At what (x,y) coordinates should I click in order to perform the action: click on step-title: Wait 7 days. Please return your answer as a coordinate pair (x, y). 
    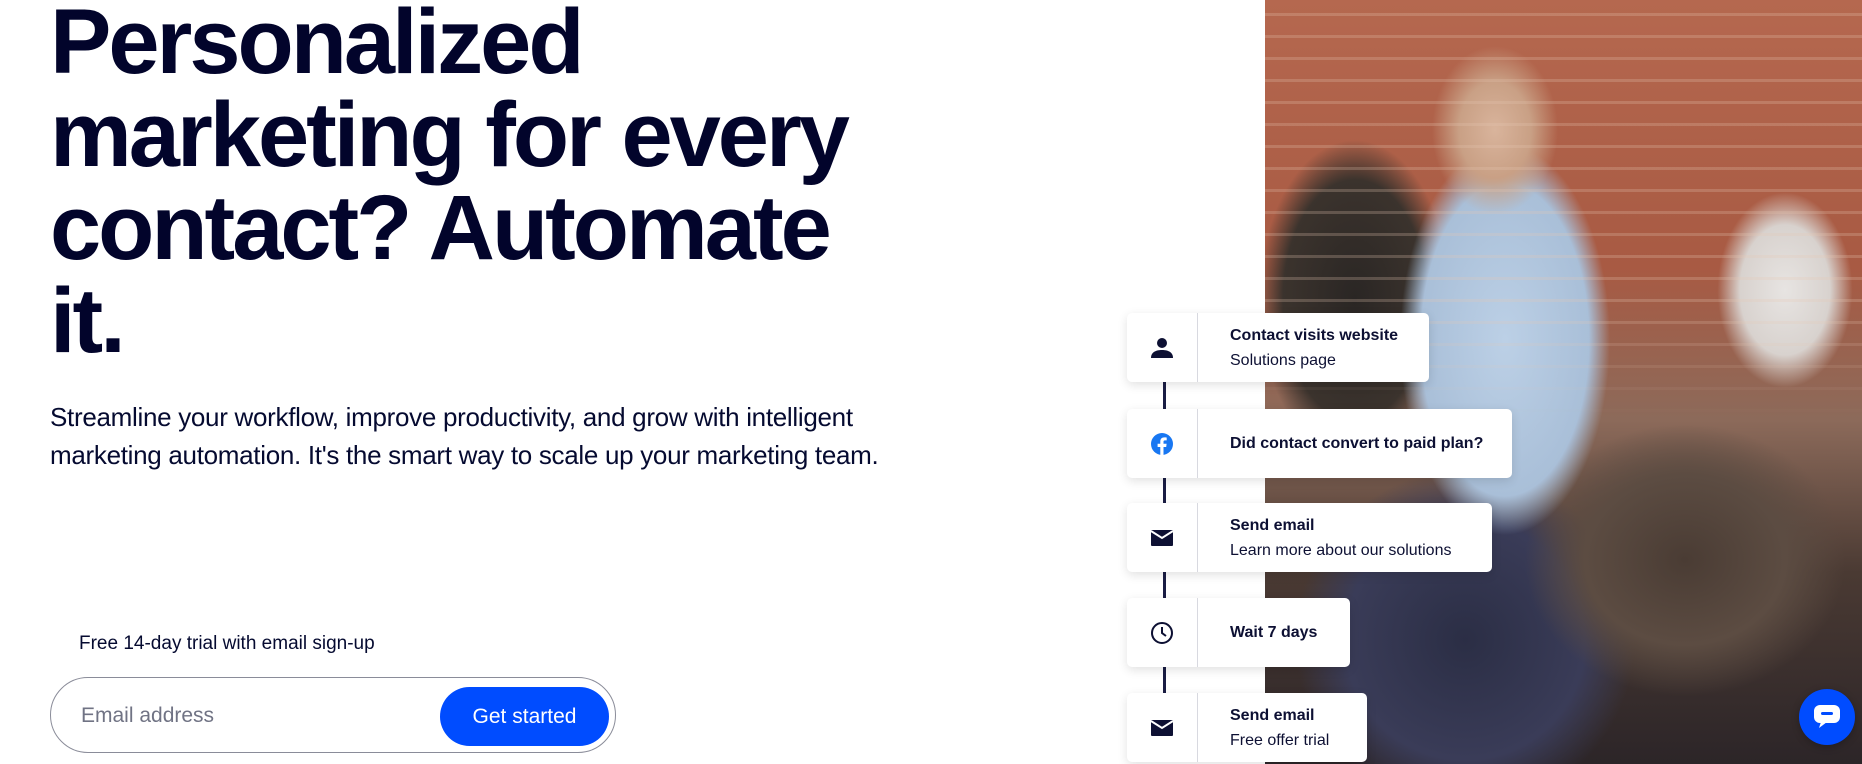
    Looking at the image, I should click on (1274, 632).